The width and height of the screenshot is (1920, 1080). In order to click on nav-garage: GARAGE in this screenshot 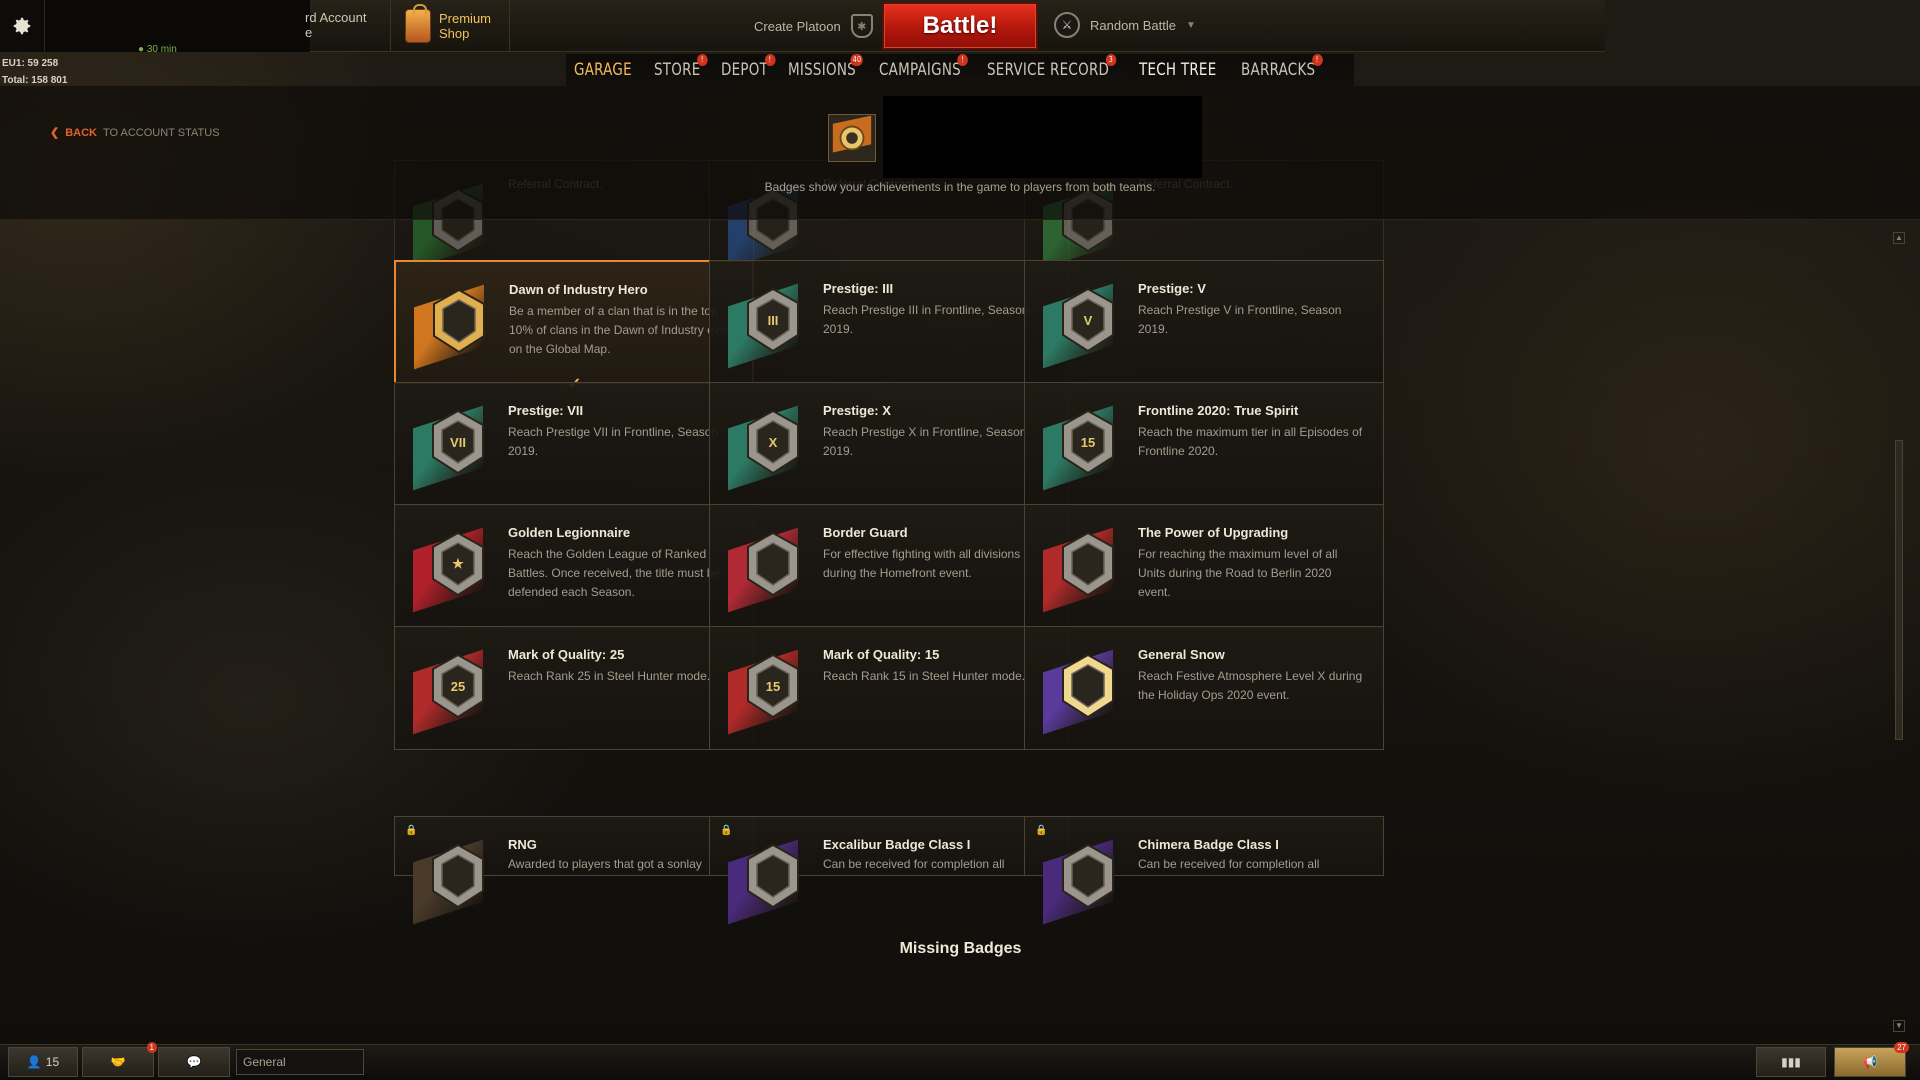, I will do `click(603, 70)`.